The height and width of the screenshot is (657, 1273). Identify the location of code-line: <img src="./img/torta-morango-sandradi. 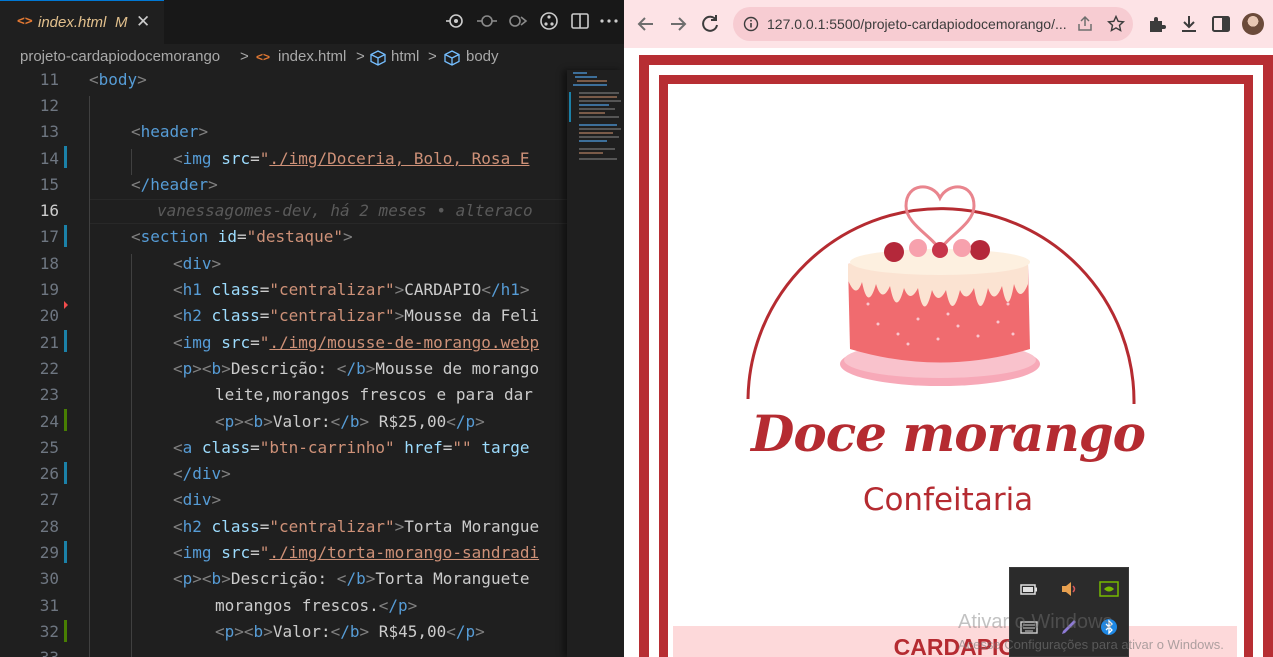
(356, 552).